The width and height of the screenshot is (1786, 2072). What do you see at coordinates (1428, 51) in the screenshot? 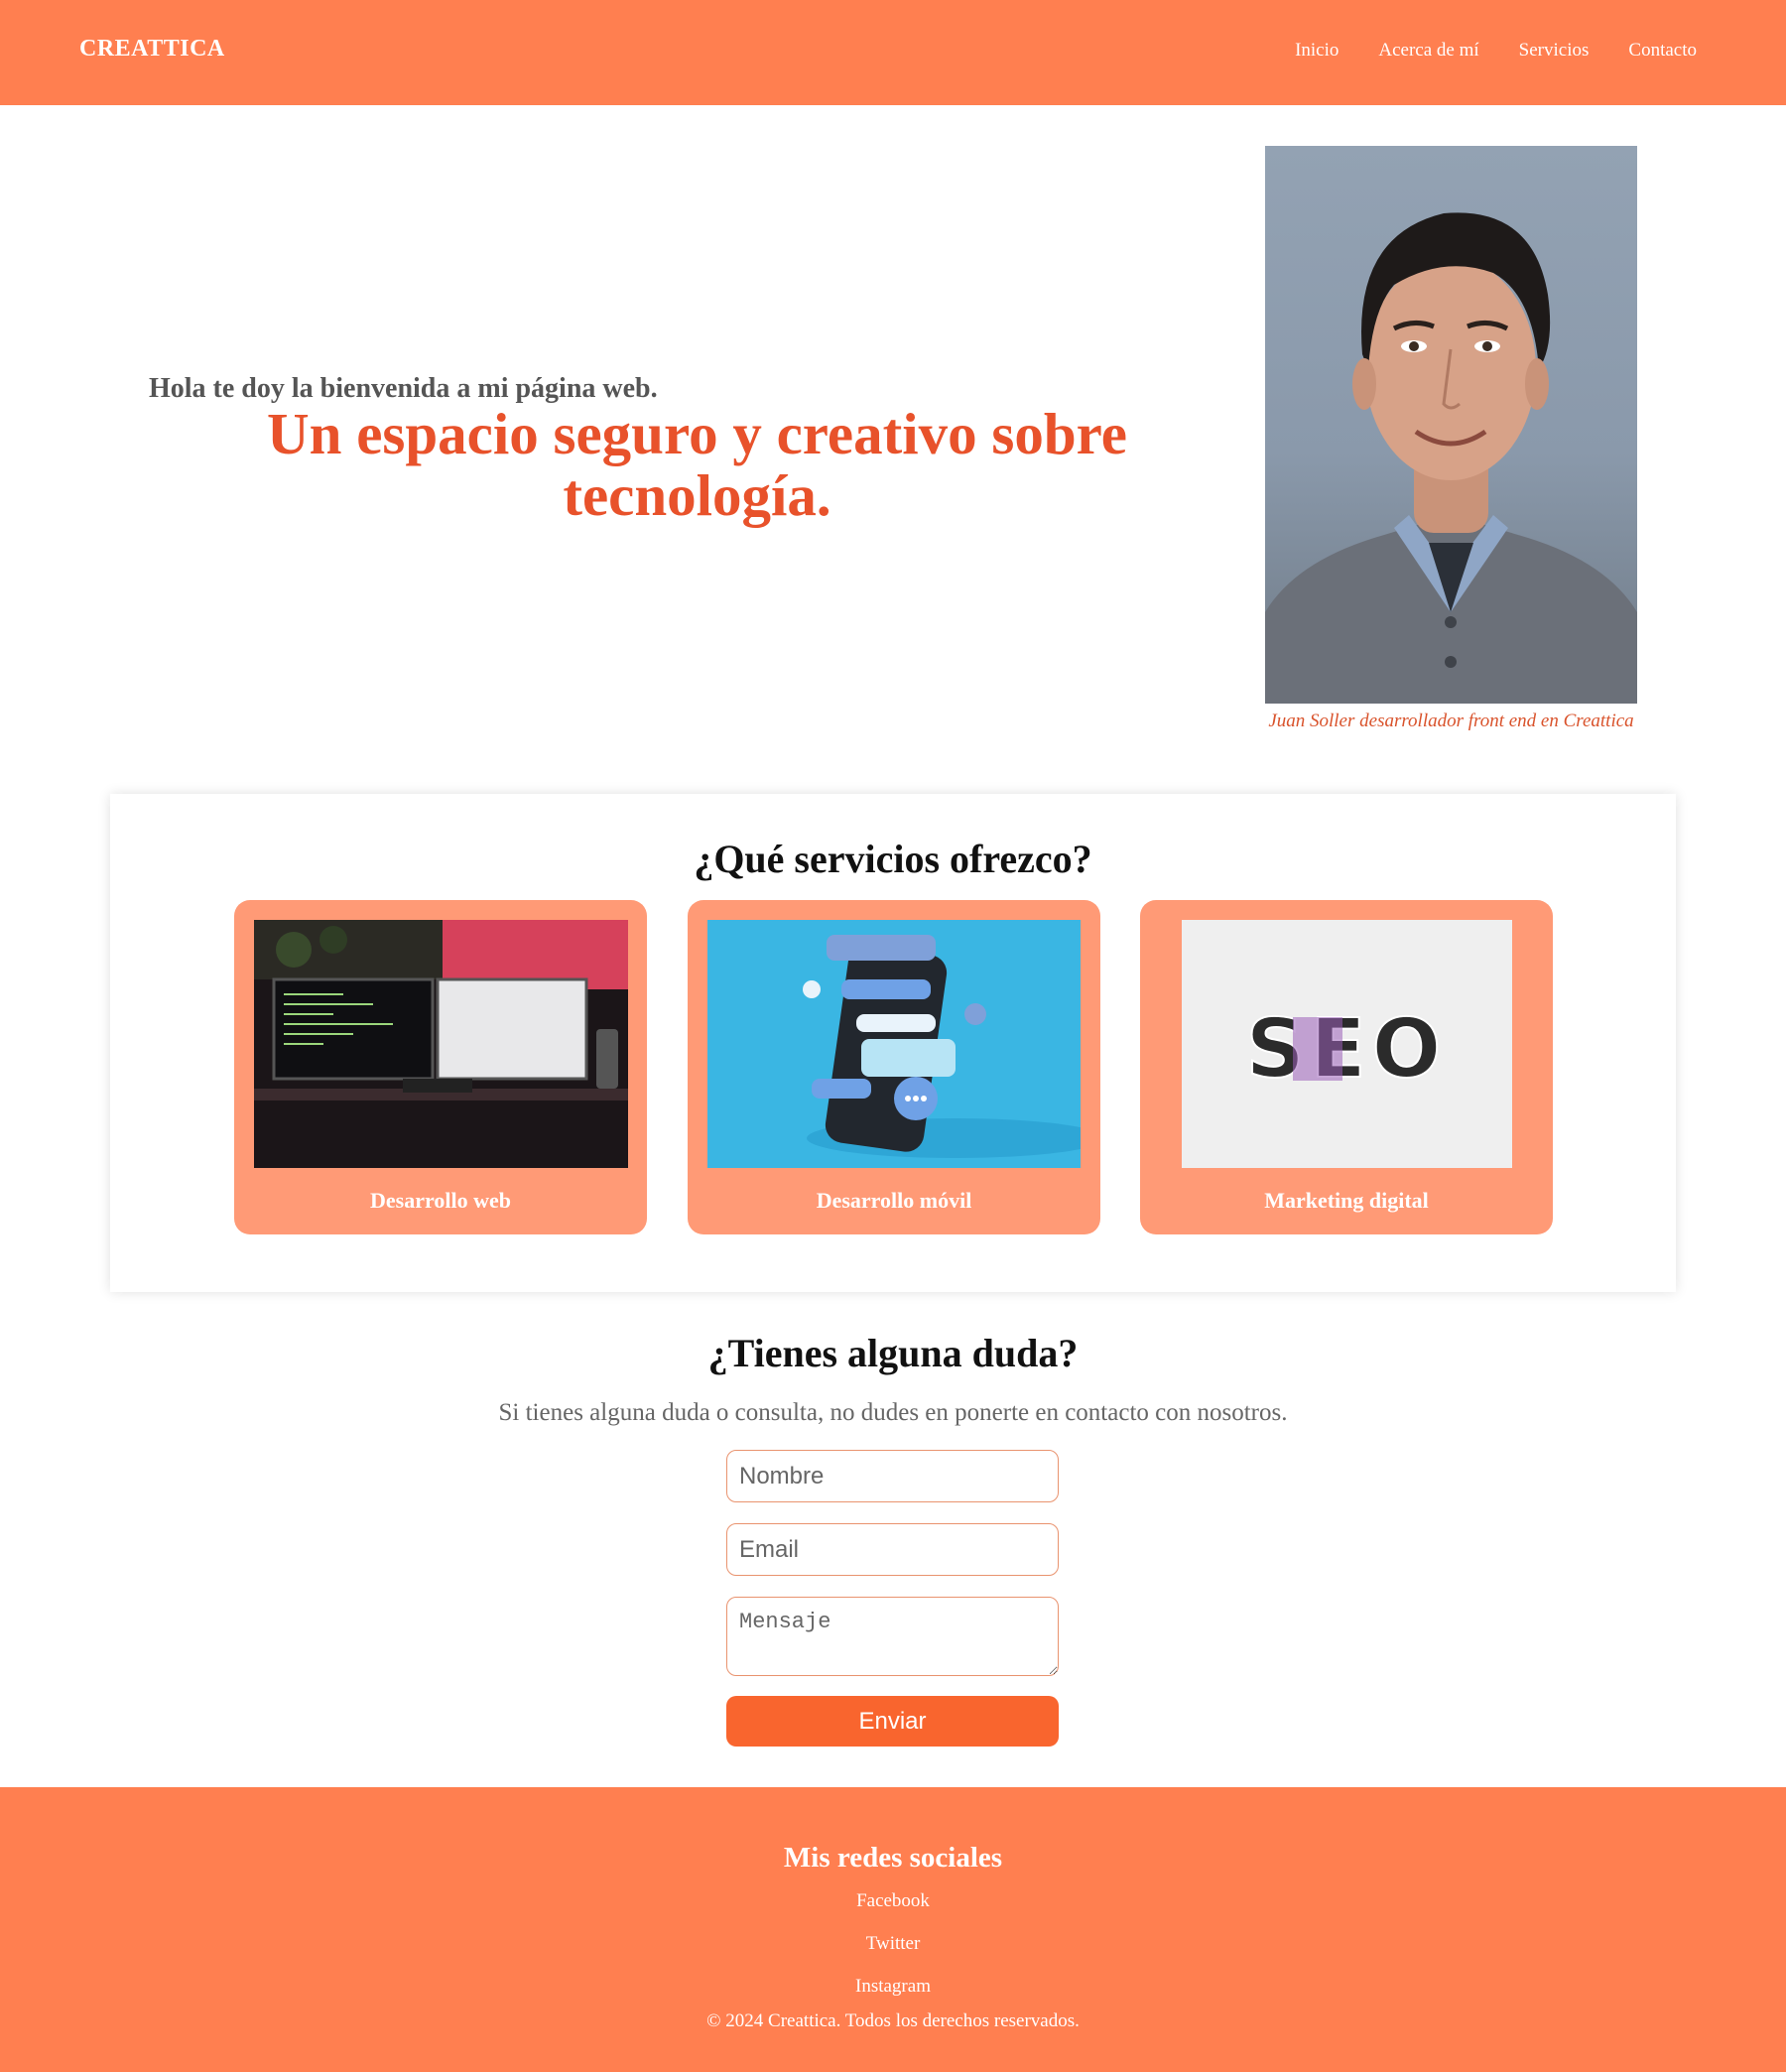
I see `nav-link-acerca: Acerca de mí` at bounding box center [1428, 51].